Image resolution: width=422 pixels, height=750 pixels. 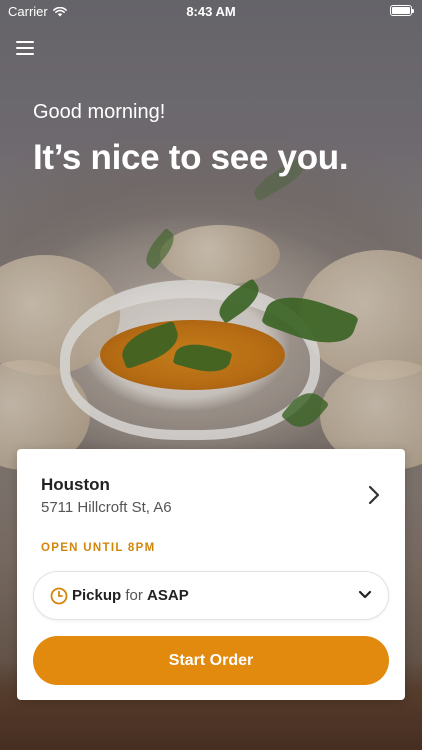 I want to click on status-bar: Carrier 8:43 AM, so click(x=211, y=11).